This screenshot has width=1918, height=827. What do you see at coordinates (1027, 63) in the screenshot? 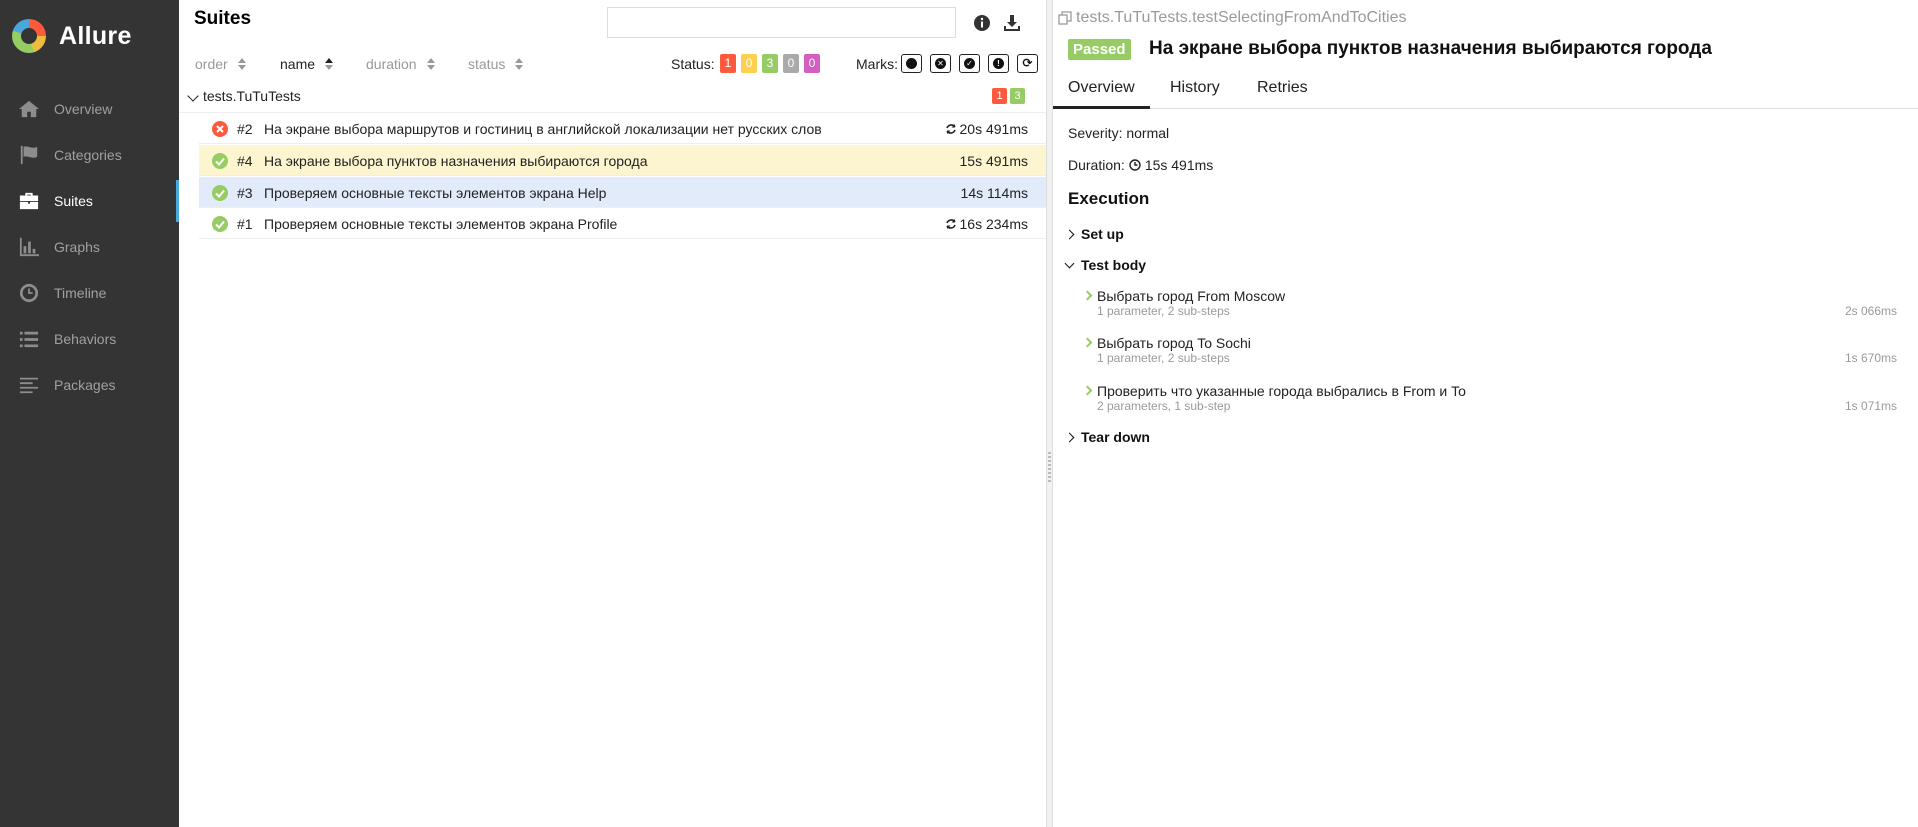
I see `mark-retries-button: ⟳` at bounding box center [1027, 63].